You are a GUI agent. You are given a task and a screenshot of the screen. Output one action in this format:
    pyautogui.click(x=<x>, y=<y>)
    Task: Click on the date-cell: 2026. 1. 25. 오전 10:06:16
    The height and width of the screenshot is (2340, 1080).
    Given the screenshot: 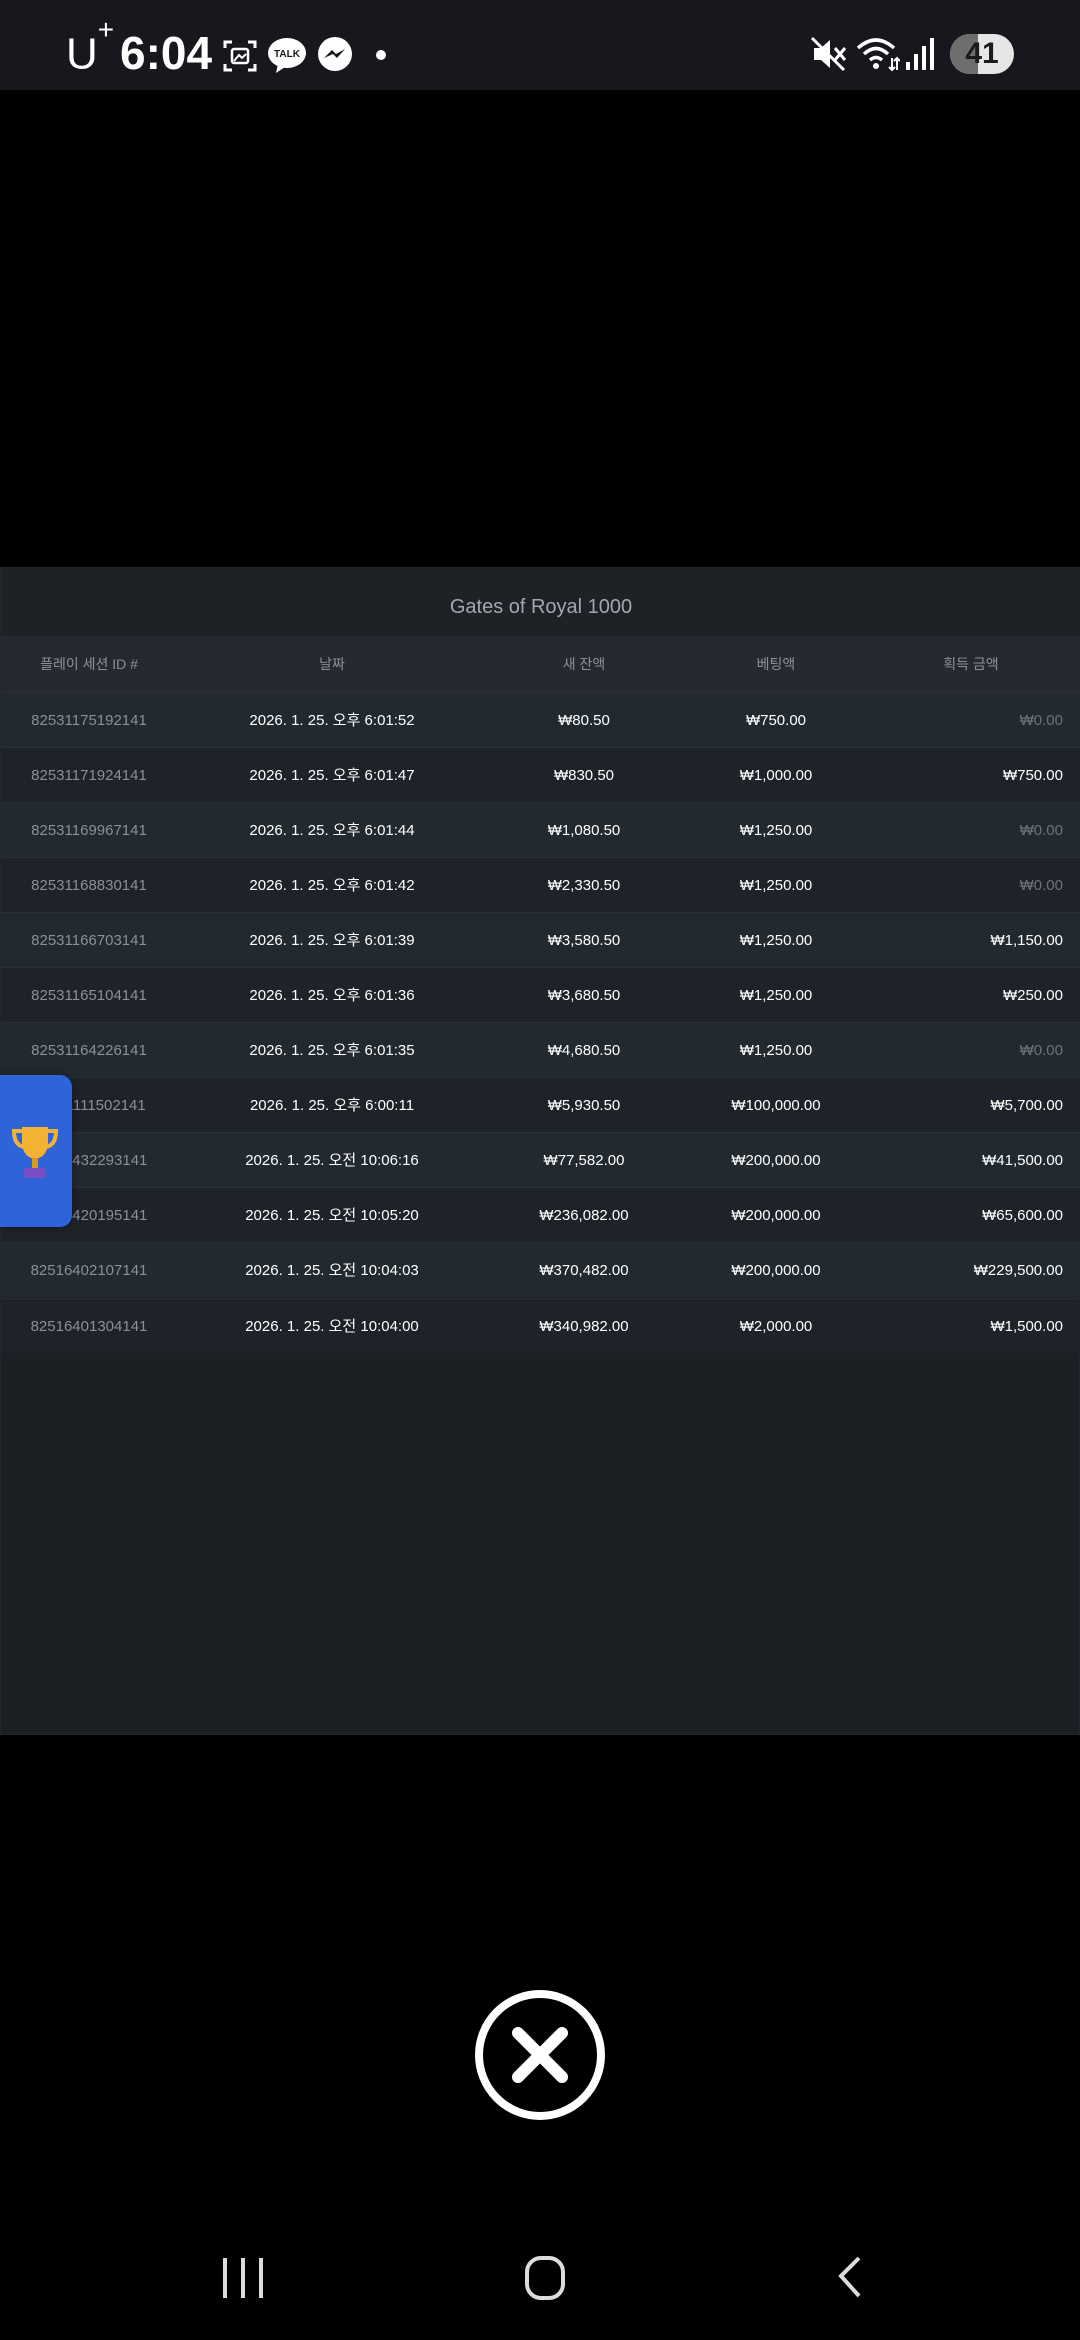 What is the action you would take?
    pyautogui.click(x=332, y=1160)
    